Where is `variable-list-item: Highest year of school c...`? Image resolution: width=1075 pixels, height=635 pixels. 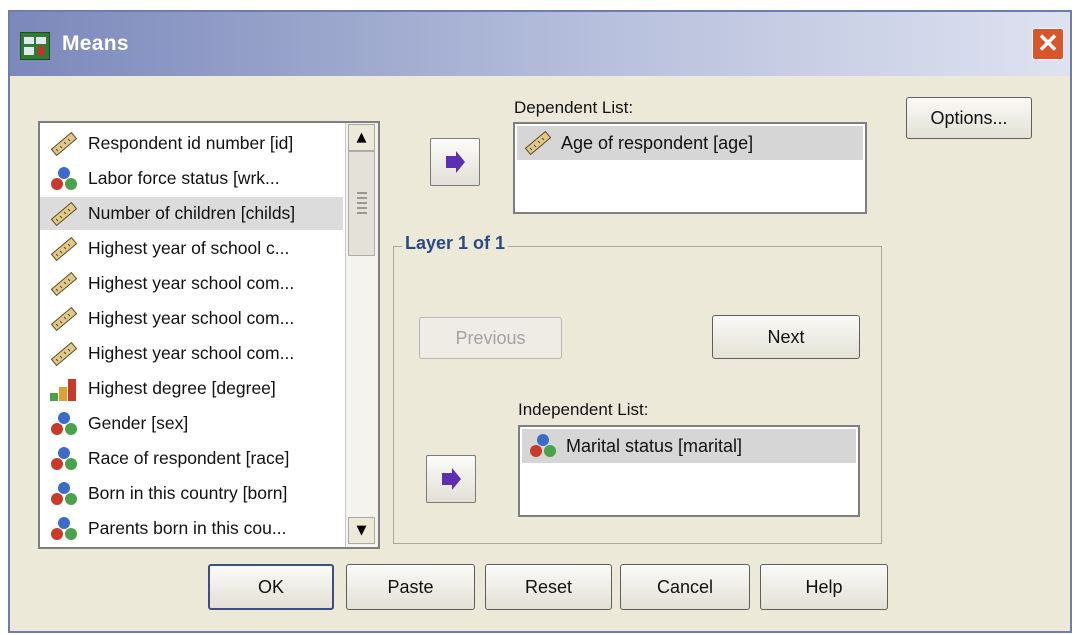
variable-list-item: Highest year of school c... is located at coordinates (191, 248).